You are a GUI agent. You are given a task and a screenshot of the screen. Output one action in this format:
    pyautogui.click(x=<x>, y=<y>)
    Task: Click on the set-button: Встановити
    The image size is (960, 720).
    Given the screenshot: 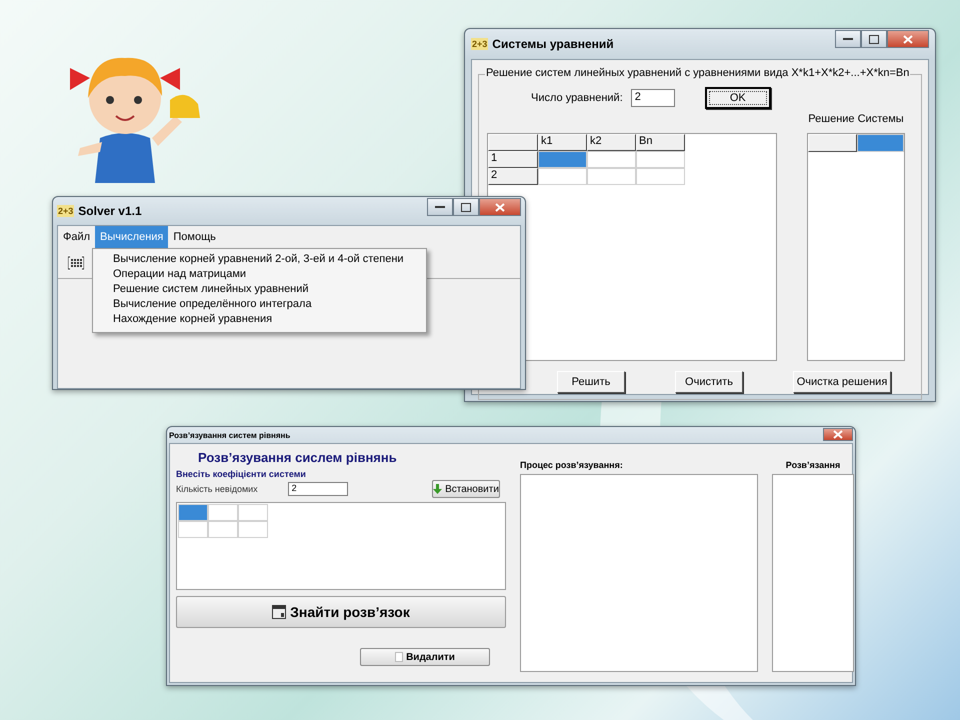 What is the action you would take?
    pyautogui.click(x=466, y=489)
    